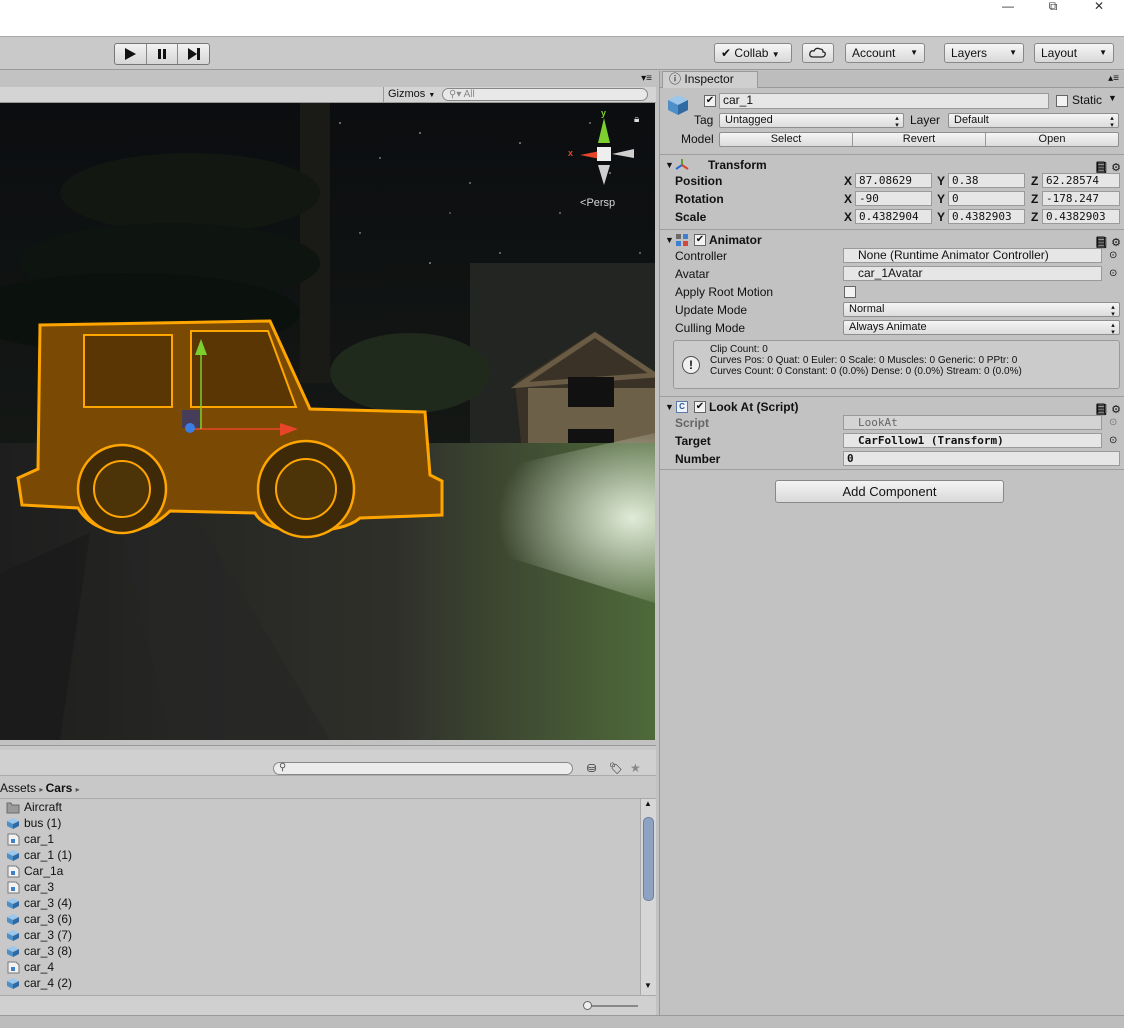 The image size is (1124, 1028). Describe the element at coordinates (646, 78) in the screenshot. I see `panel-menu-icon: ▾≡` at that location.